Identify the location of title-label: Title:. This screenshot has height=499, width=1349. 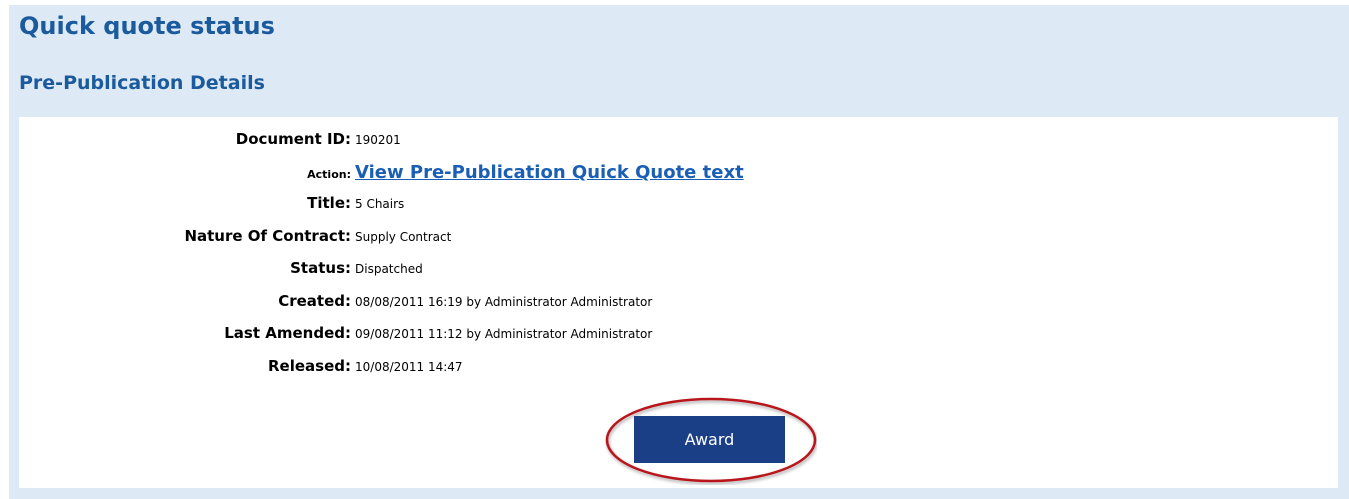
(329, 203).